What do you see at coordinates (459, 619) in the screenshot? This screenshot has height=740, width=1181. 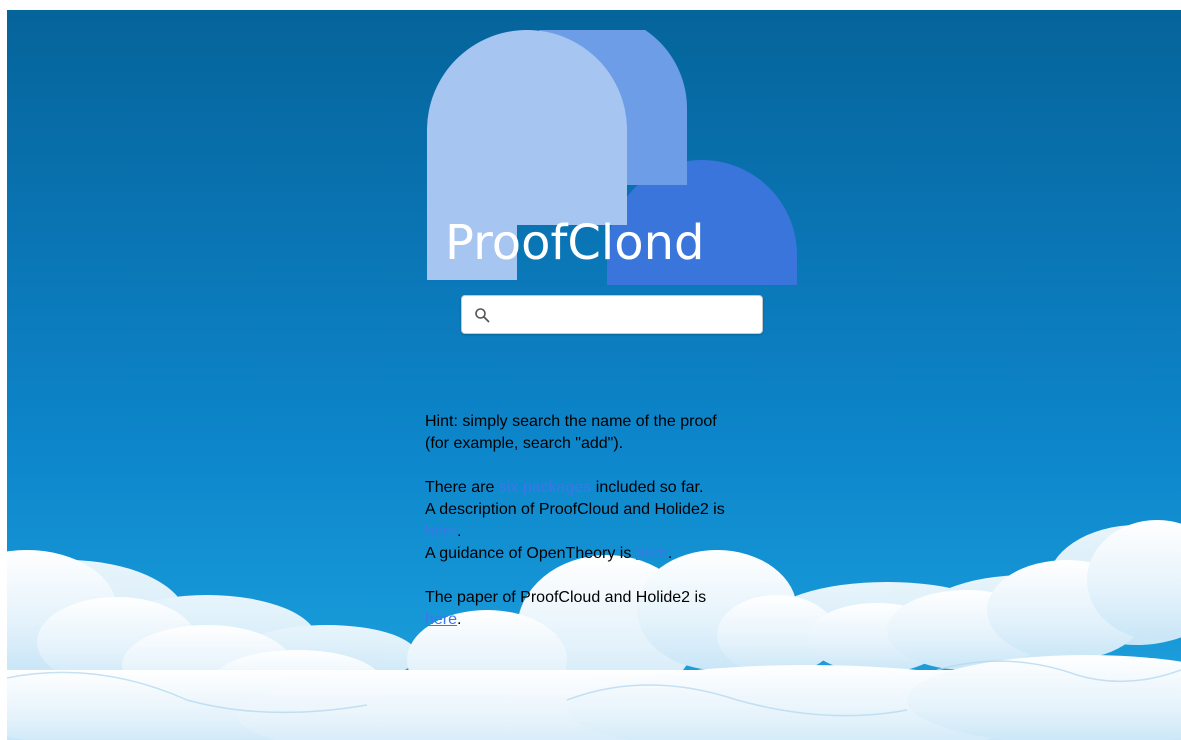 I see `paper-end: .` at bounding box center [459, 619].